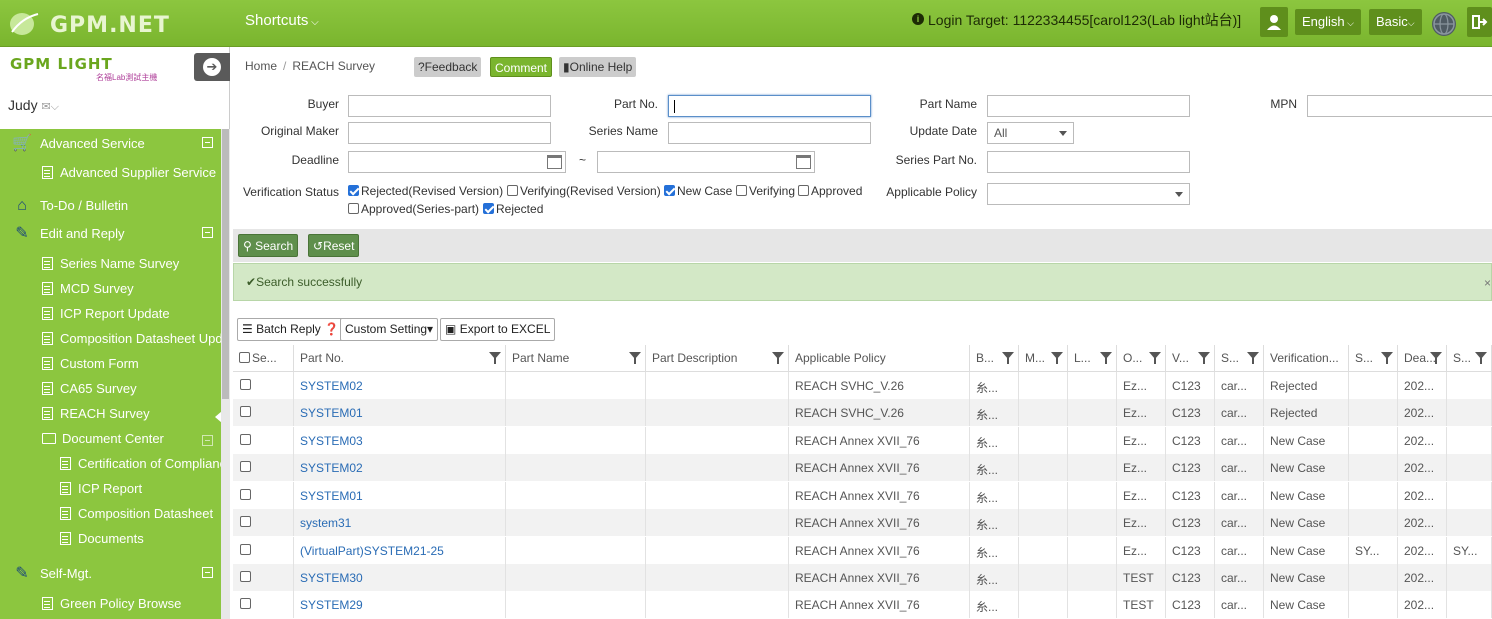 The height and width of the screenshot is (619, 1492). I want to click on reset-button: ↺Reset, so click(334, 245).